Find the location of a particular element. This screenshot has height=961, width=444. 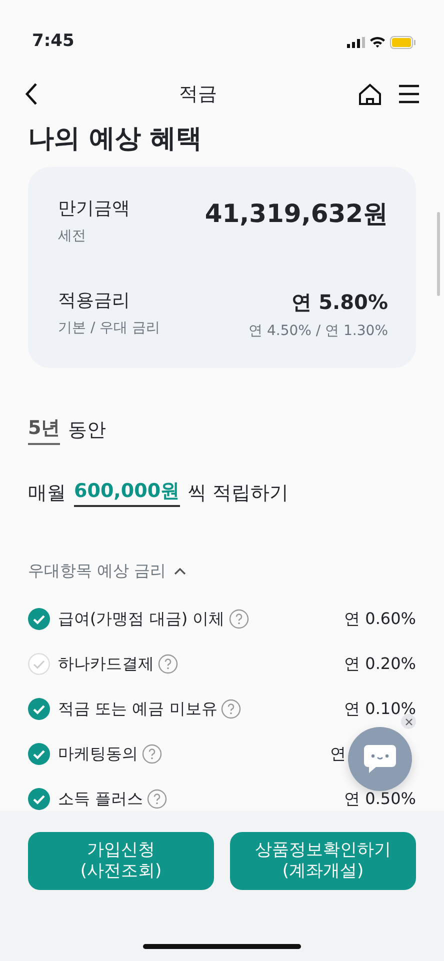

apply-button: 가입신청 (사전조회) is located at coordinates (121, 861).